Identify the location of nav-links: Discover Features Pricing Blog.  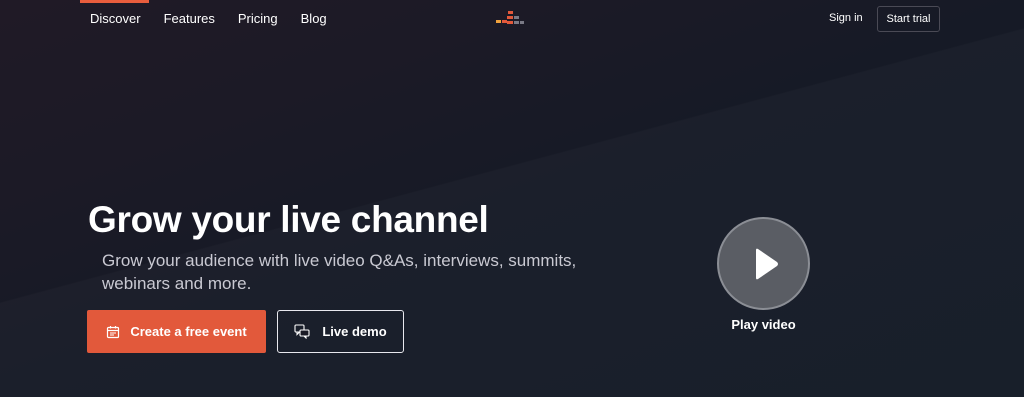
(220, 19).